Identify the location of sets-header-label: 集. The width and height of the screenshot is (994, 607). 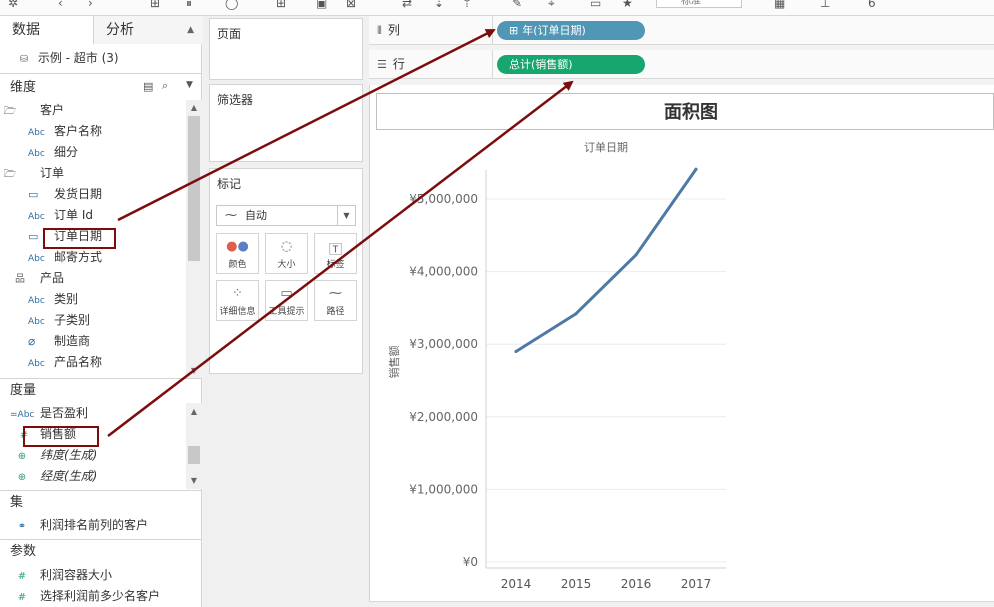
(17, 502).